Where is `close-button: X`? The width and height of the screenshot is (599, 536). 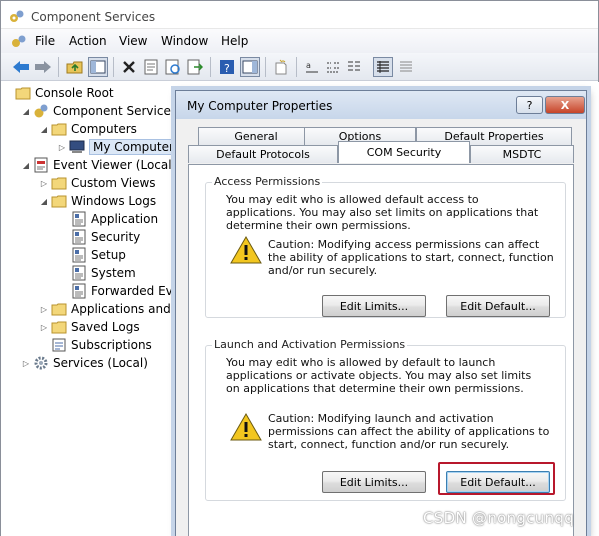
close-button: X is located at coordinates (565, 105).